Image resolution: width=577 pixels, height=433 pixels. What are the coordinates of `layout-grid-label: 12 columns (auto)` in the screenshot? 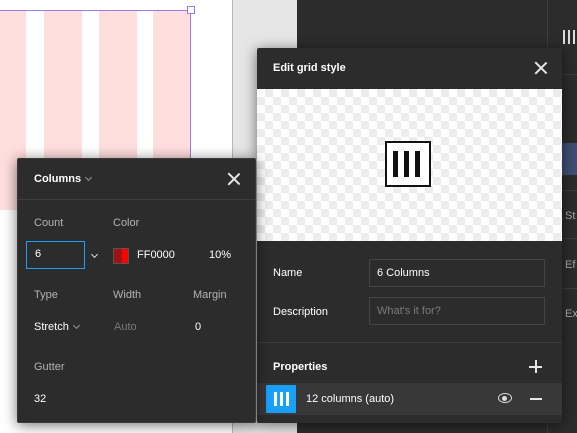 It's located at (350, 399).